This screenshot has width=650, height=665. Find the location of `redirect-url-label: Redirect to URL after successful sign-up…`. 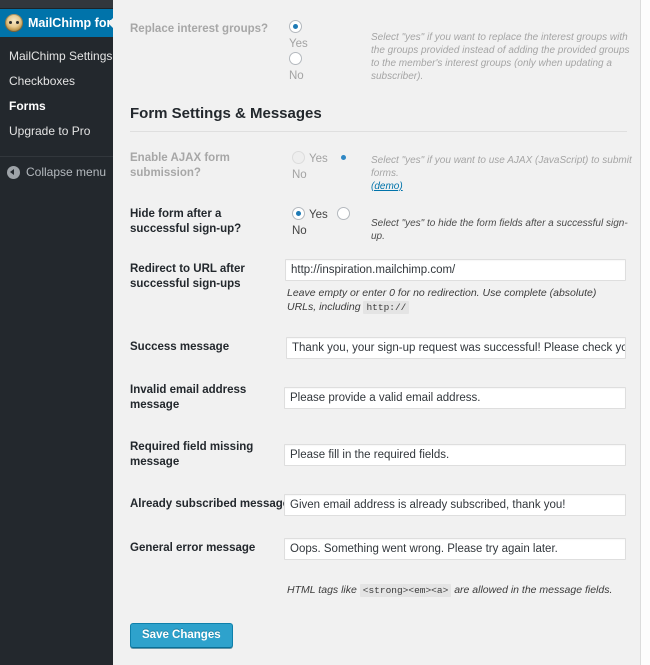

redirect-url-label: Redirect to URL after successful sign-up… is located at coordinates (187, 276).